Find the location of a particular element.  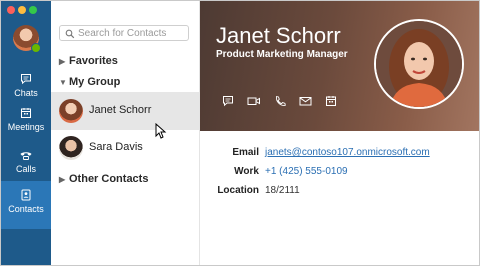

work-label: Work is located at coordinates (246, 171).